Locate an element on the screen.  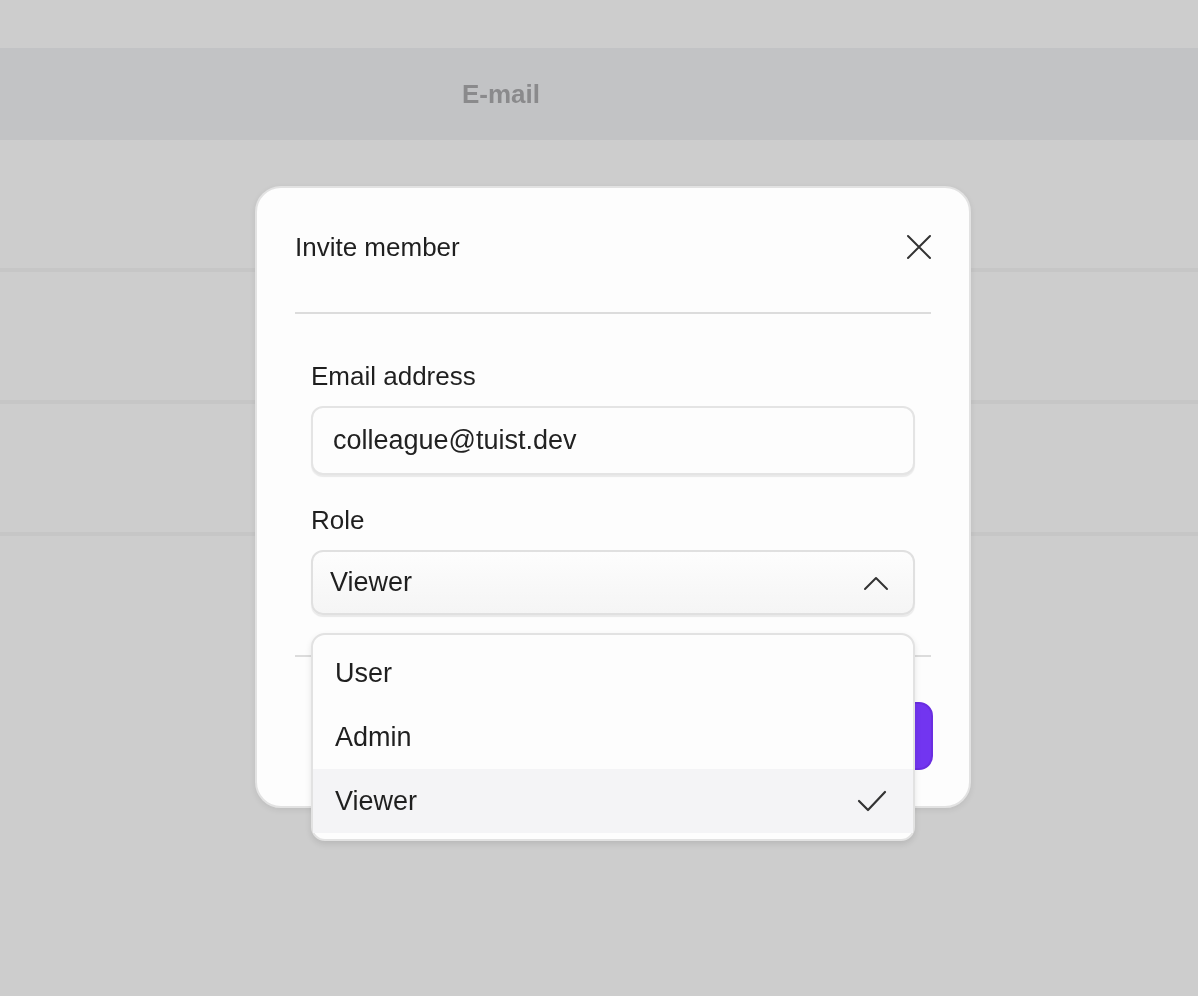
dropdown-option: User is located at coordinates (613, 673).